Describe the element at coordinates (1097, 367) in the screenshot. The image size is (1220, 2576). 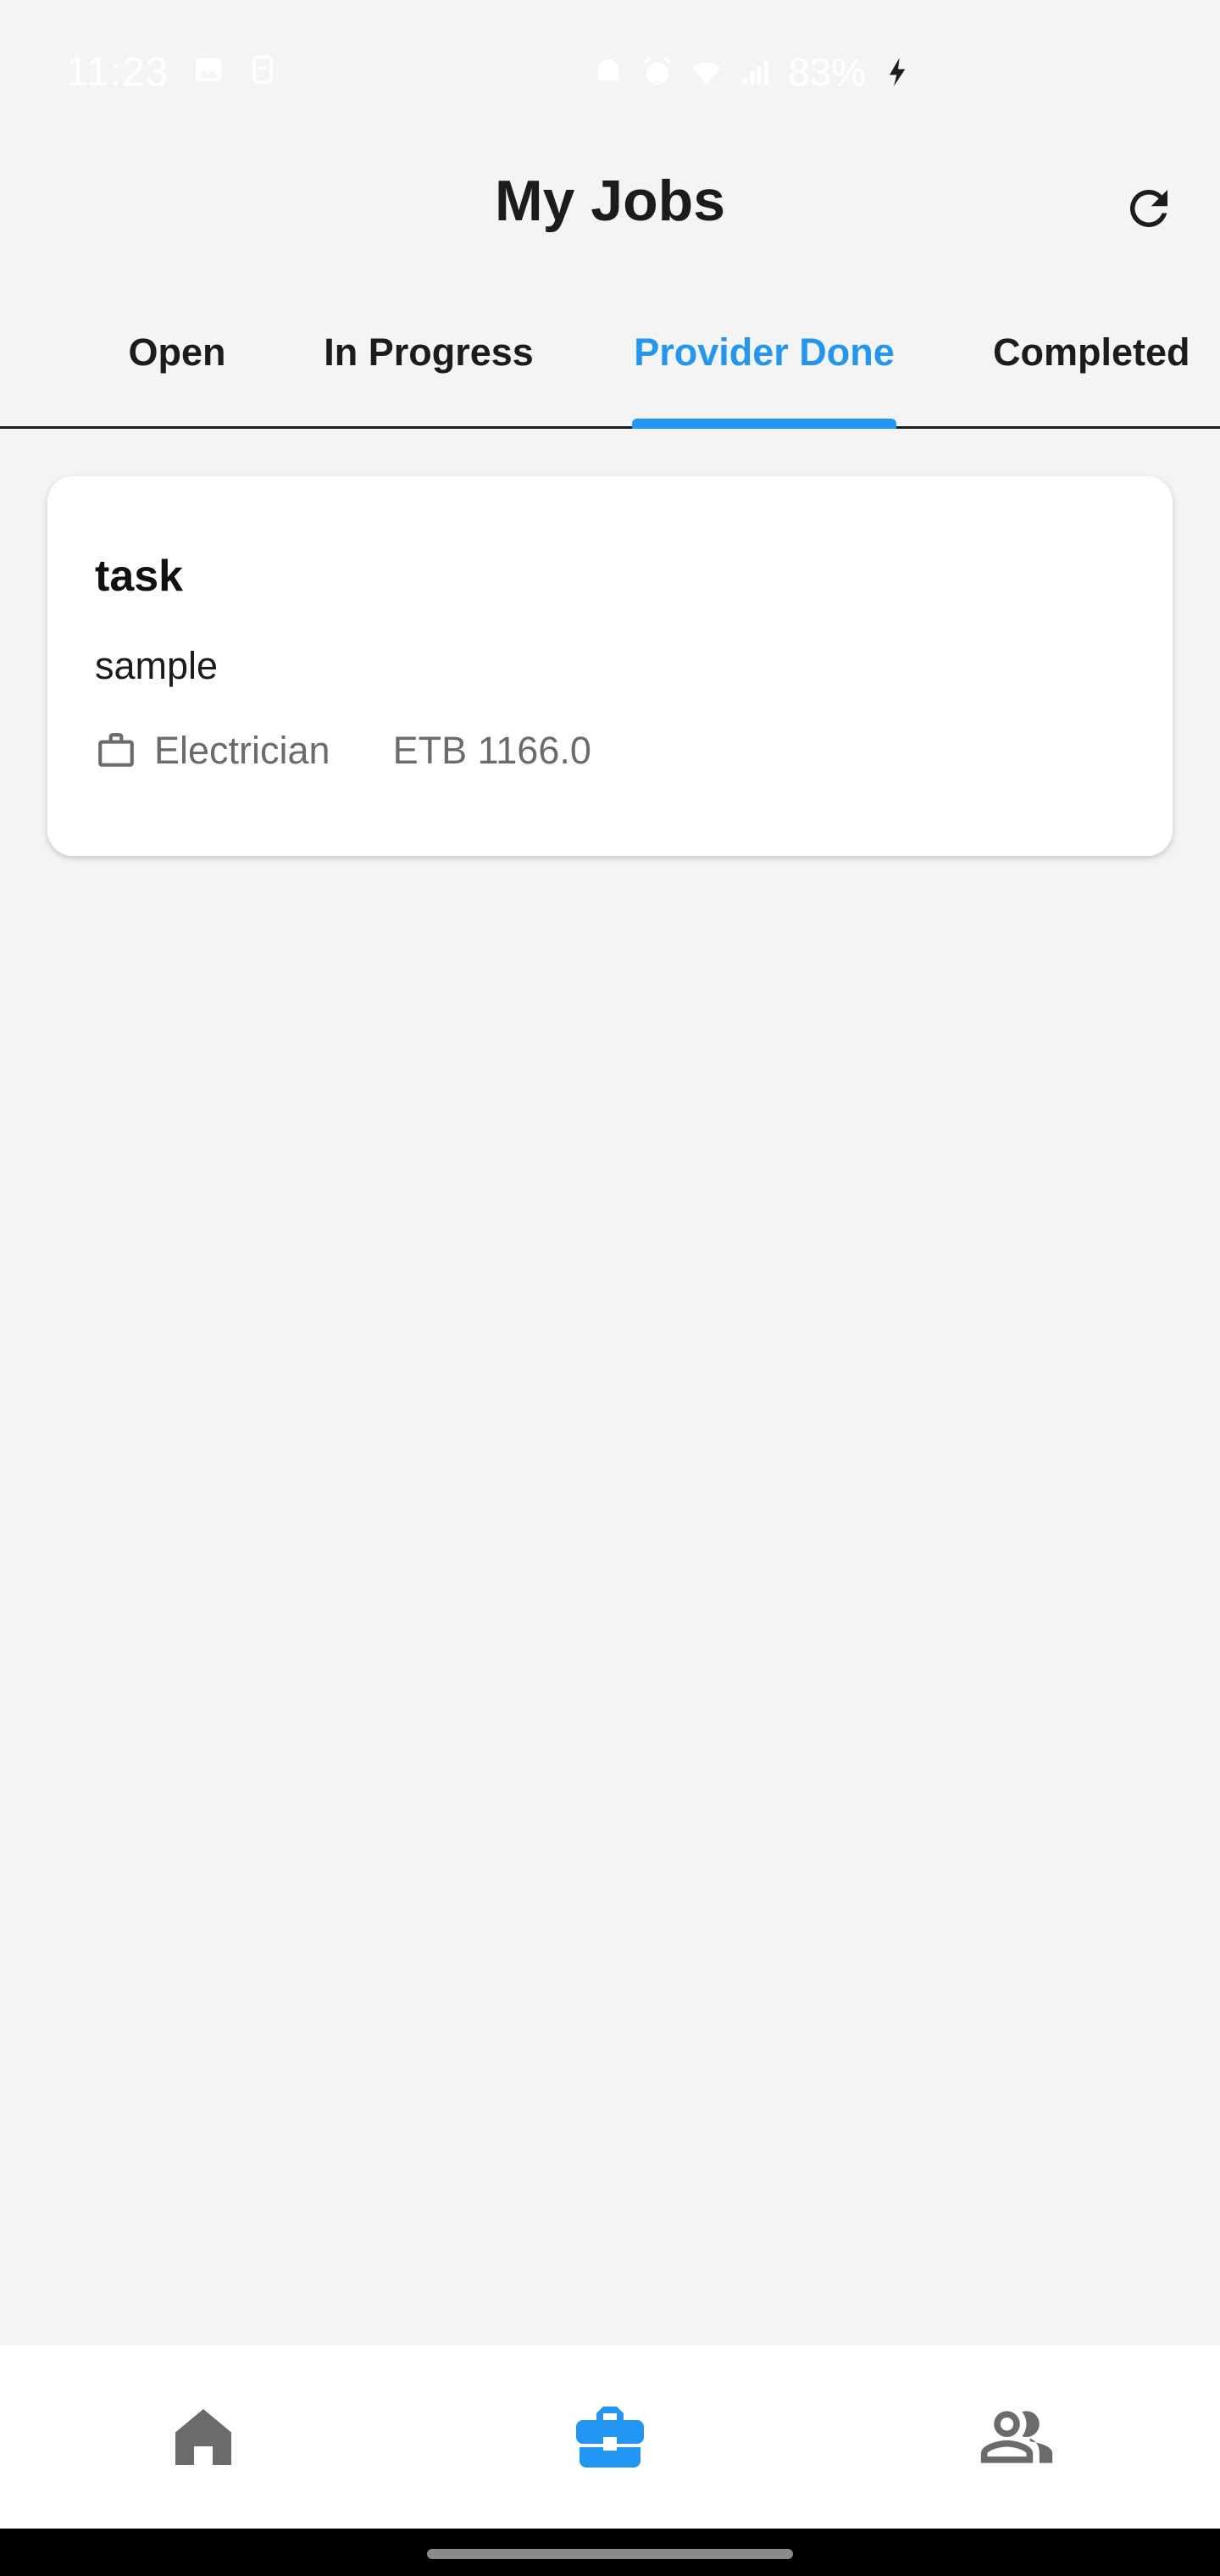
I see `tab-completed: Completed` at that location.